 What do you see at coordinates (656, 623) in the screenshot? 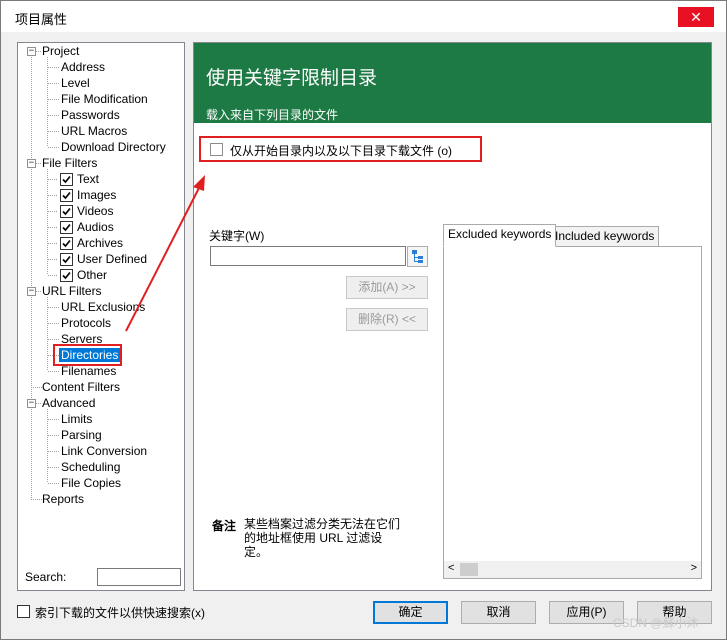
I see `watermark: CSDN @蘇小沐` at bounding box center [656, 623].